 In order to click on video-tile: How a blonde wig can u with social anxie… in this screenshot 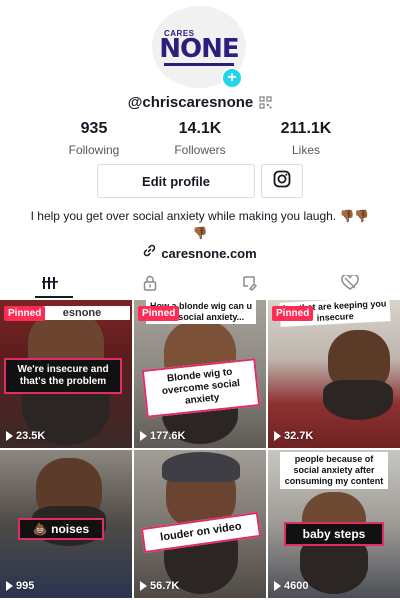, I will do `click(200, 374)`.